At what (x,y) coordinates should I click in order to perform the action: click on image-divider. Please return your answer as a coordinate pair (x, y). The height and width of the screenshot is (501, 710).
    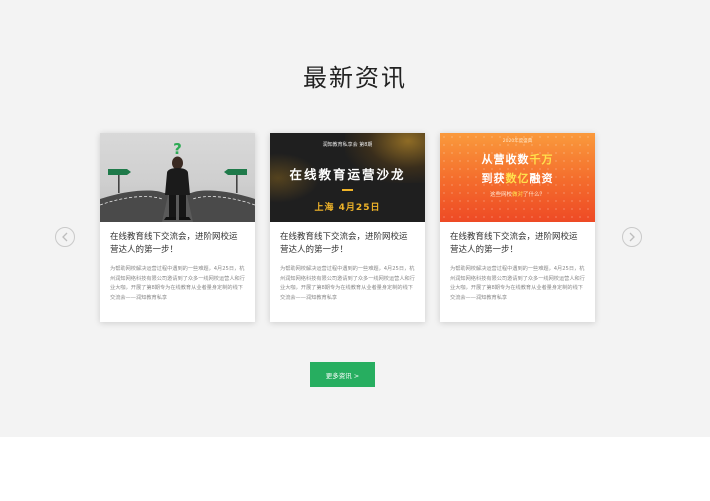
    Looking at the image, I should click on (347, 190).